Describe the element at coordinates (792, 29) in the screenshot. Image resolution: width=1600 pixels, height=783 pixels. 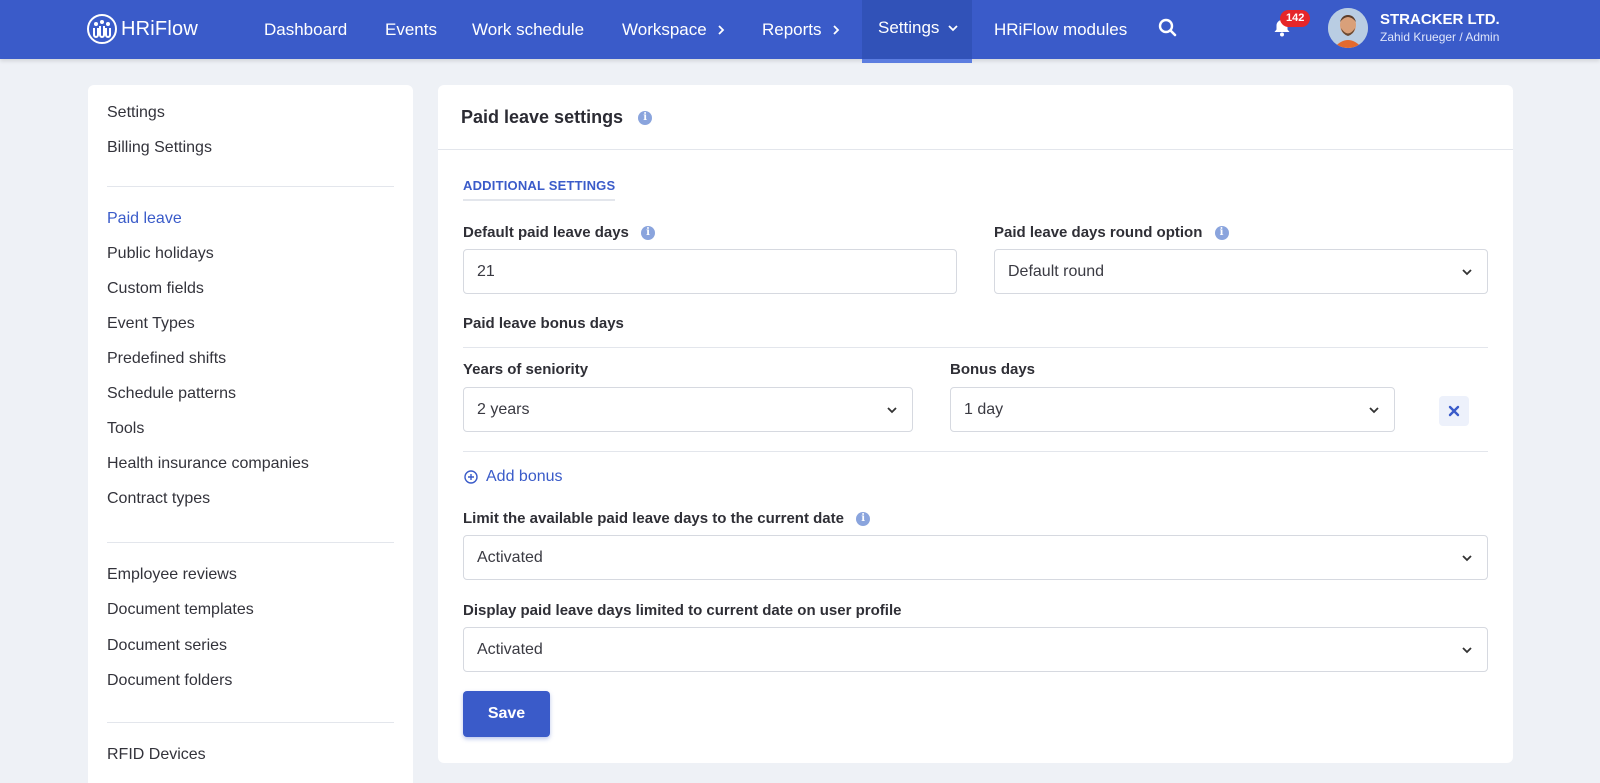
I see `nav-label: Reports` at that location.